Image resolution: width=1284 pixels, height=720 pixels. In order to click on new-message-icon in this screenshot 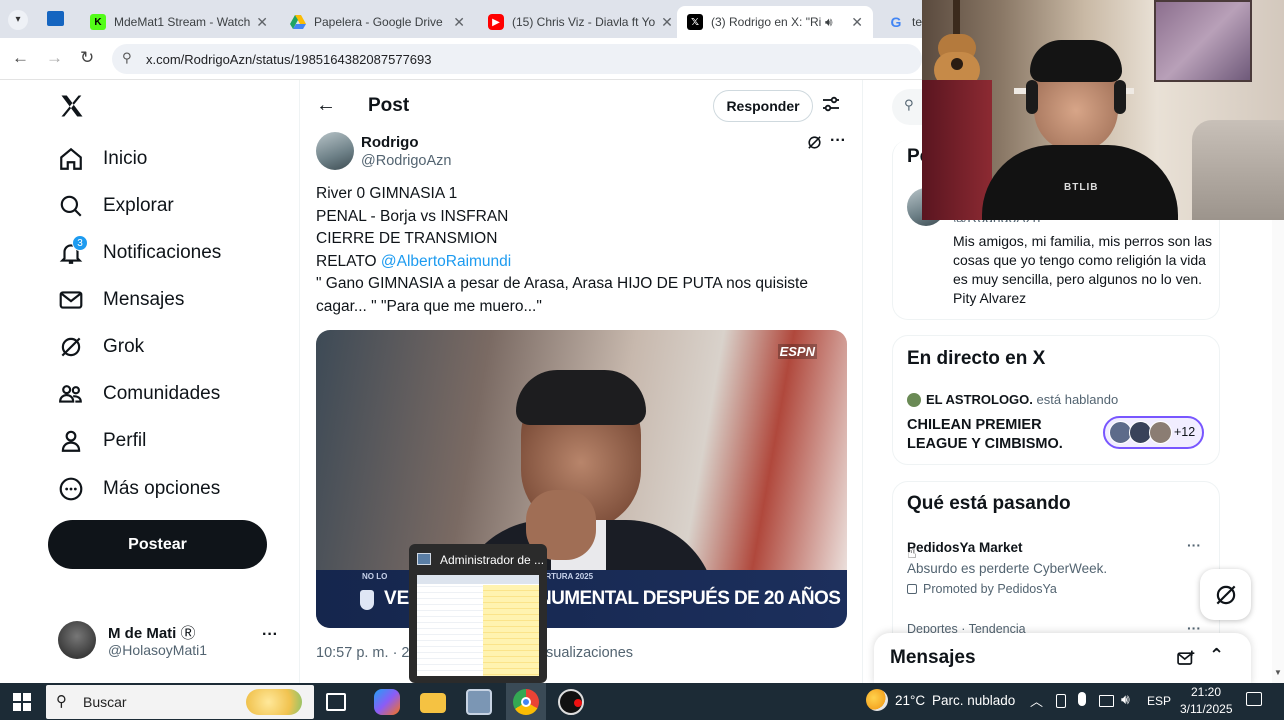, I will do `click(1186, 661)`.